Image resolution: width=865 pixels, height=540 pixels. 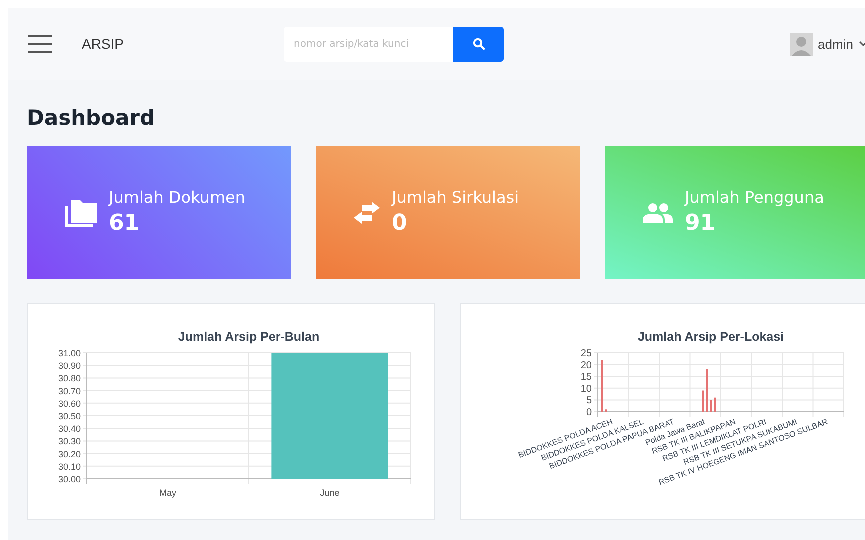 I want to click on y-tick-label: 30.80, so click(x=69, y=379).